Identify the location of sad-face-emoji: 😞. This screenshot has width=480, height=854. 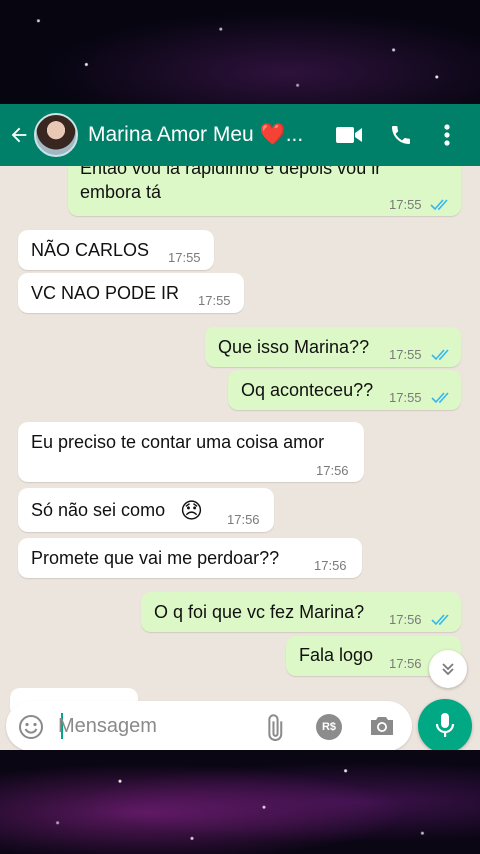
(191, 510).